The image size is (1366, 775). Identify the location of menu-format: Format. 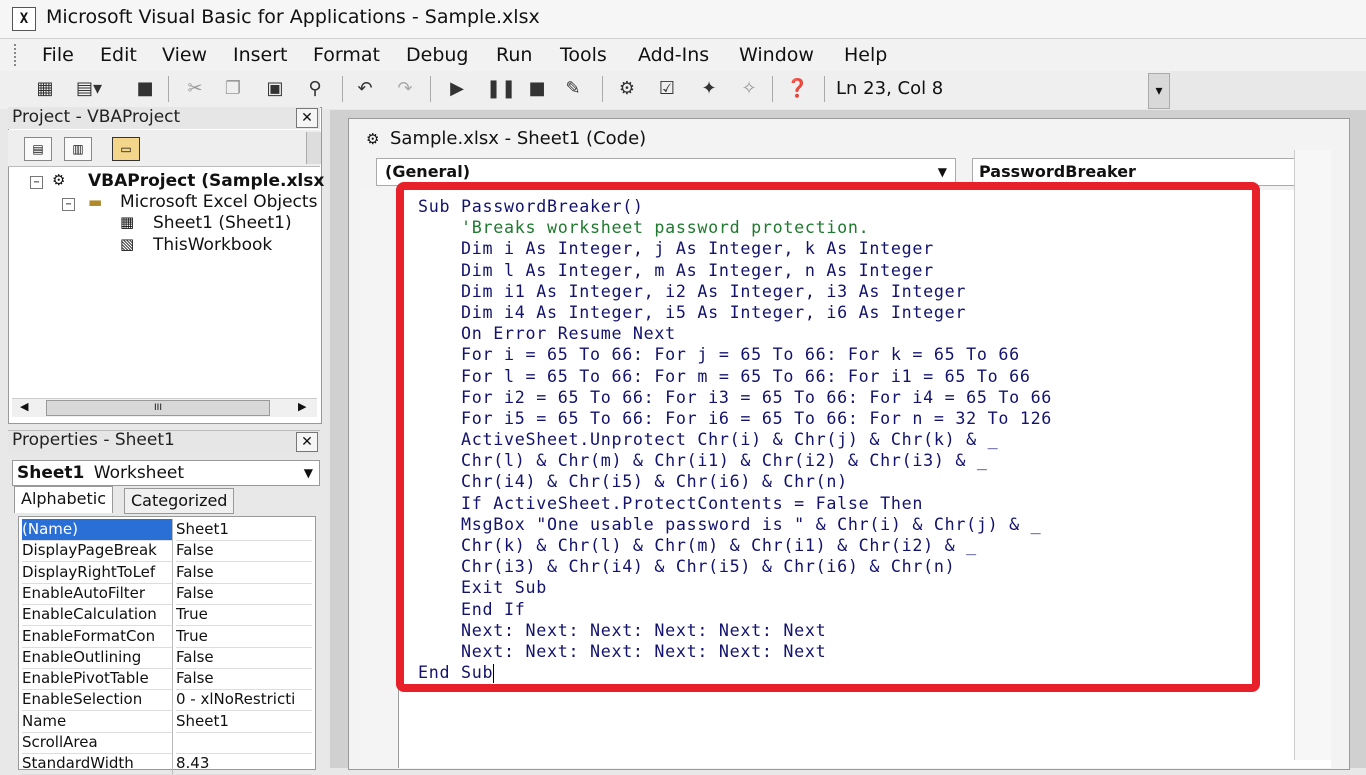
(346, 55).